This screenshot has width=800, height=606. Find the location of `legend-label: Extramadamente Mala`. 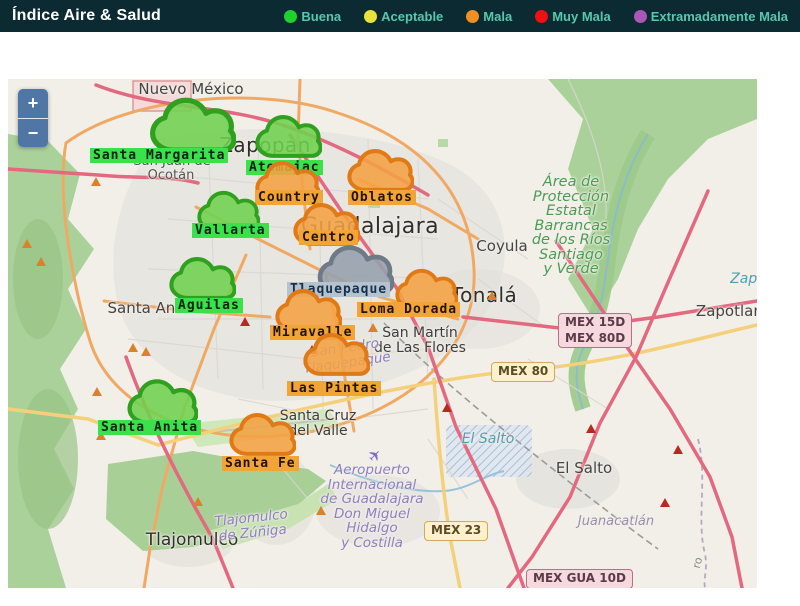

legend-label: Extramadamente Mala is located at coordinates (719, 16).